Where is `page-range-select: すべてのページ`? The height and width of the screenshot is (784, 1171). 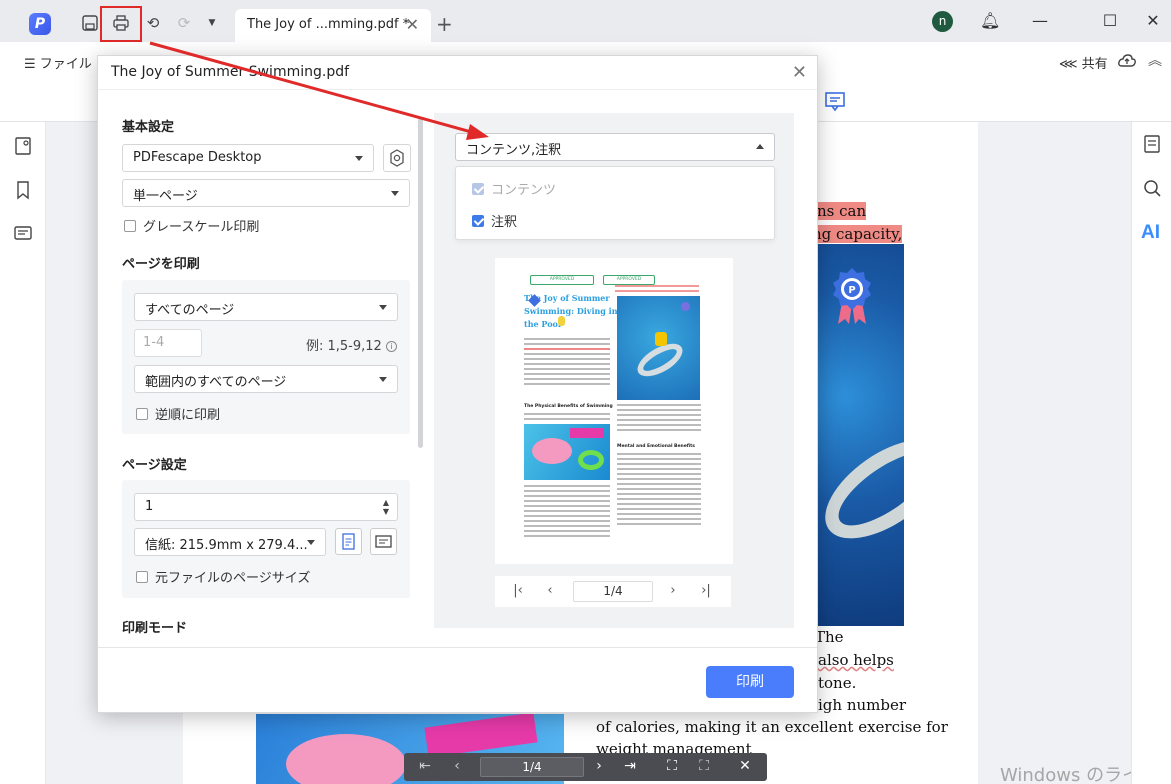
page-range-select: すべてのページ is located at coordinates (266, 307).